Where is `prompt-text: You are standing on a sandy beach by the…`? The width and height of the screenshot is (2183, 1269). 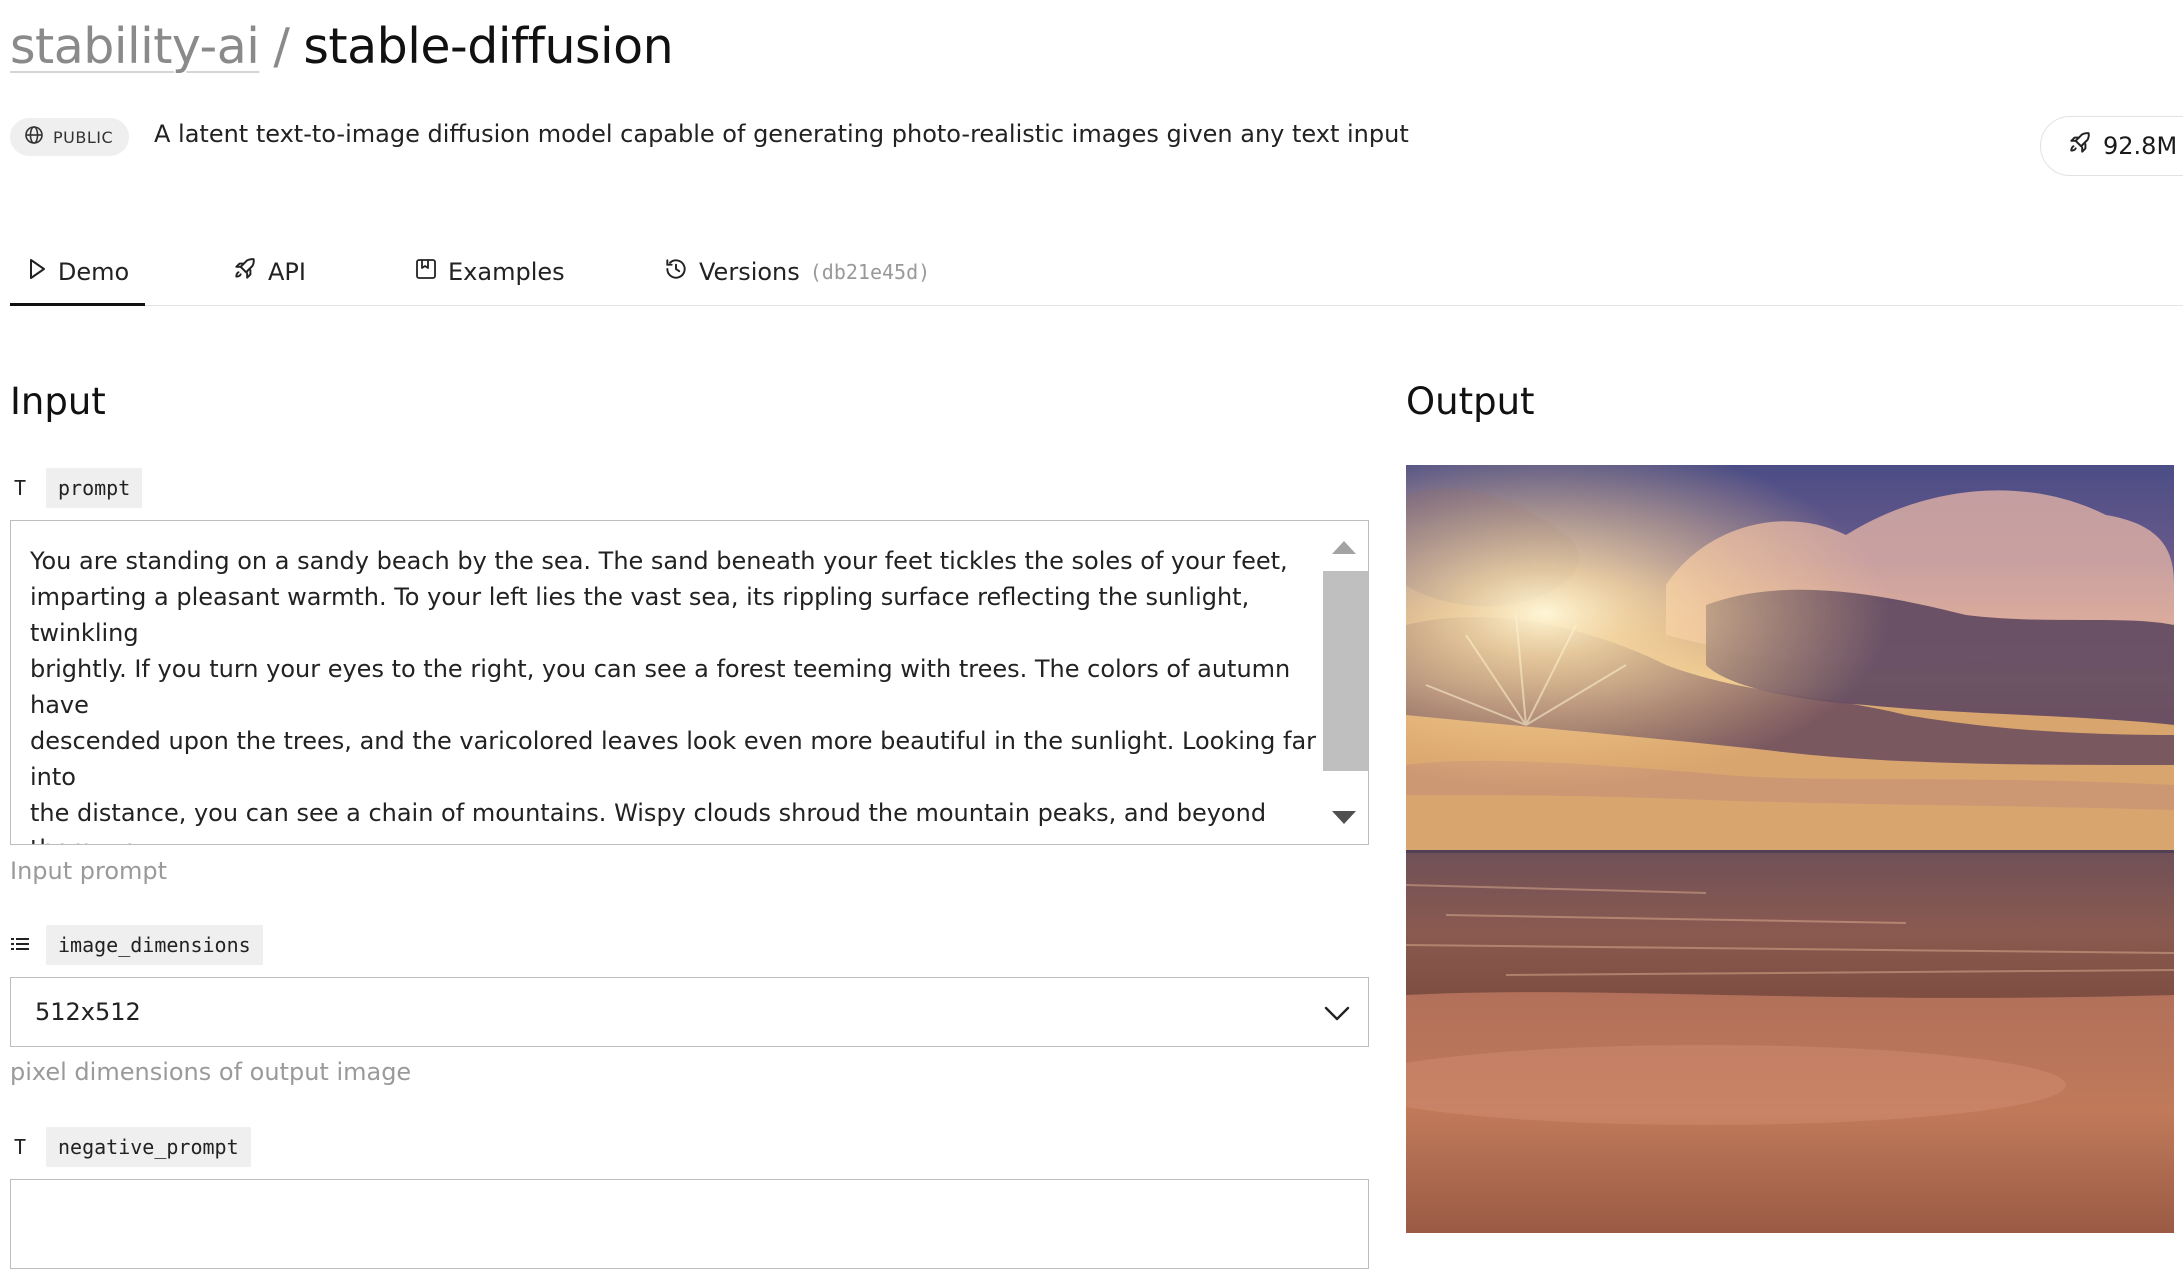
prompt-text: You are standing on a sandy beach by the… is located at coordinates (675, 693).